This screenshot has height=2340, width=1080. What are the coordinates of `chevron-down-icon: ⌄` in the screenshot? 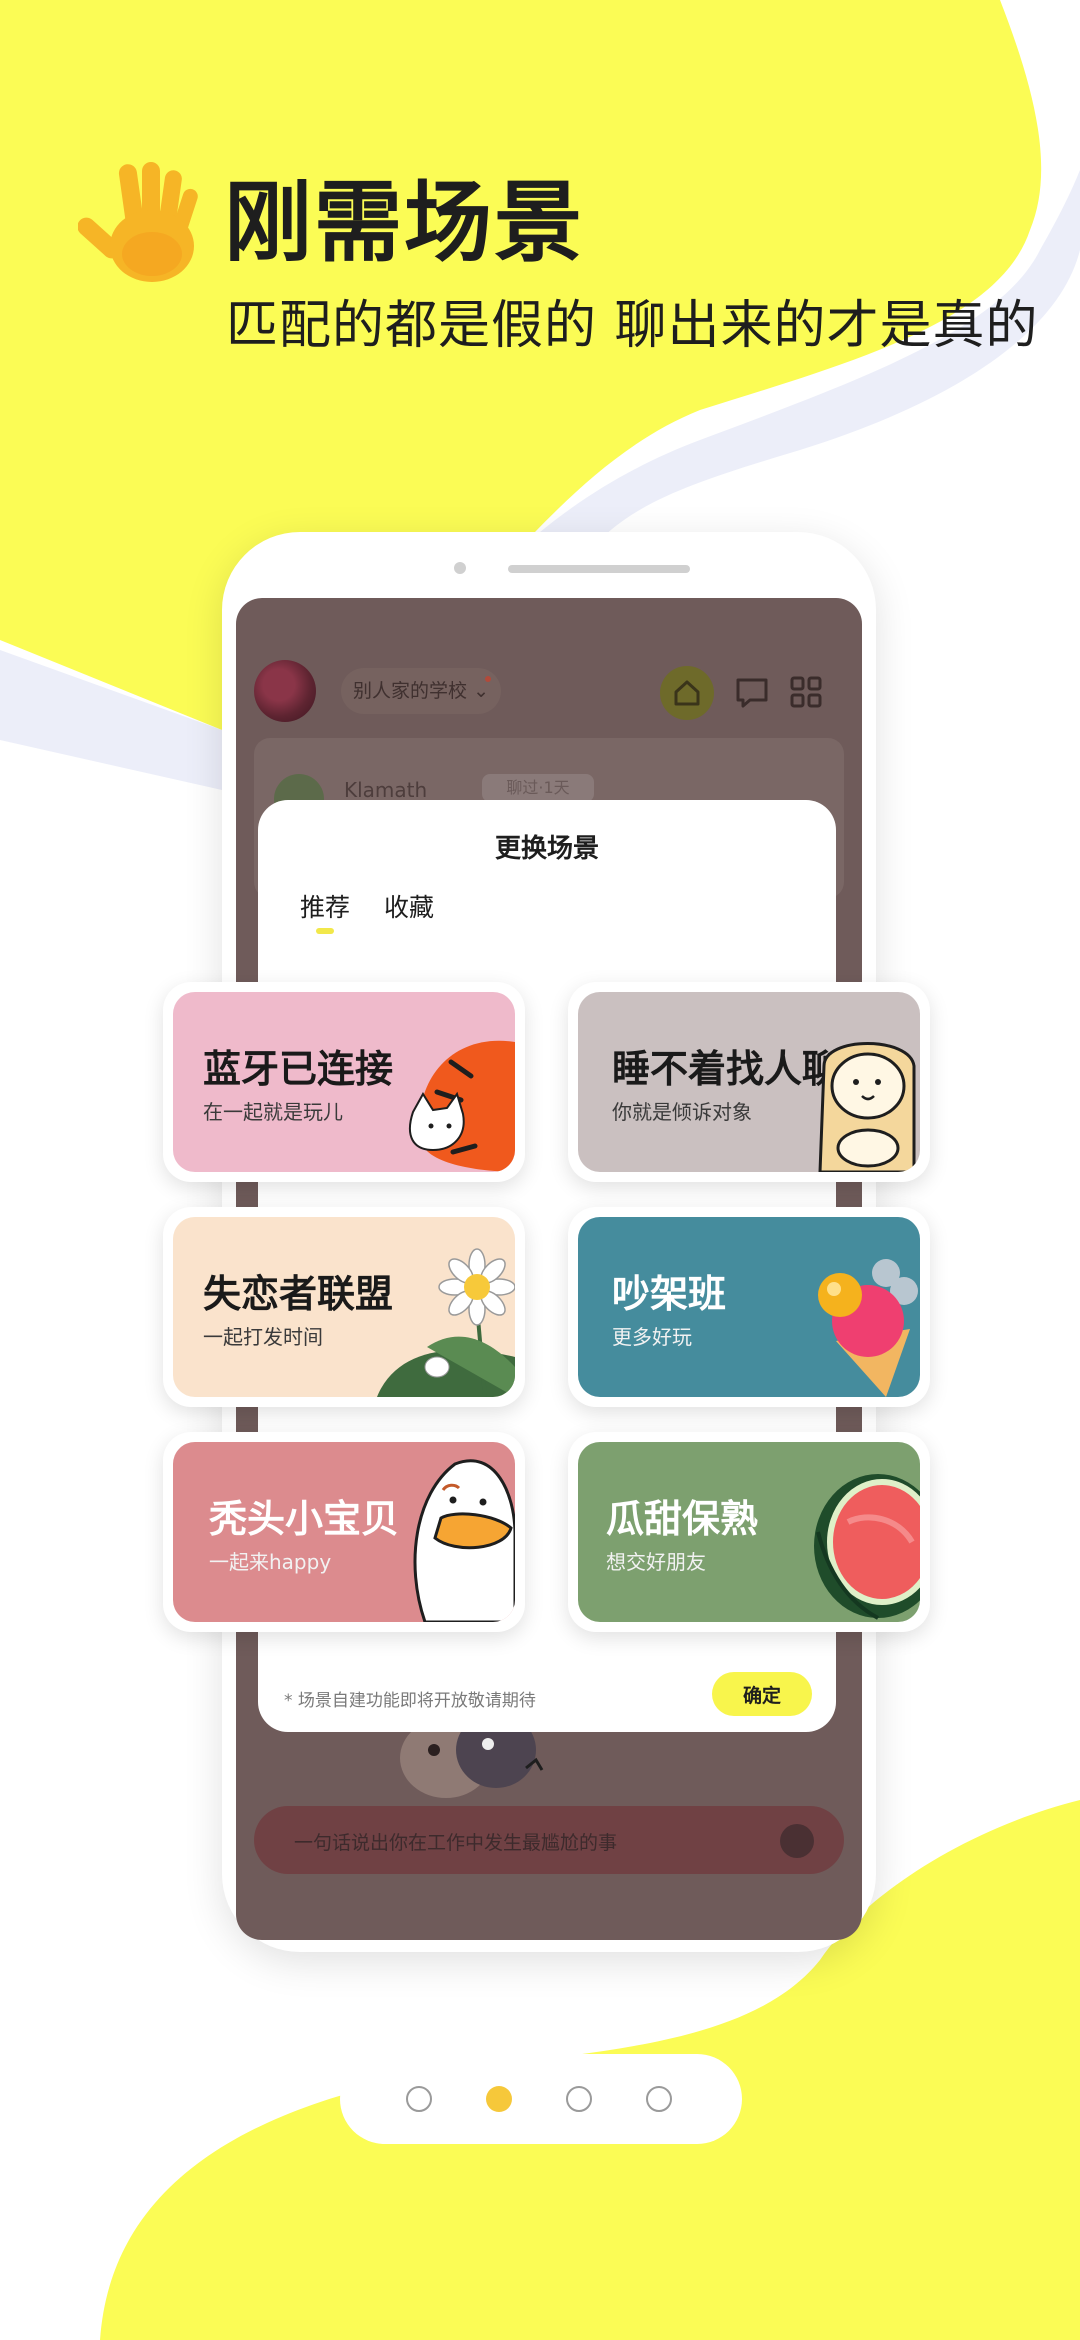 It's located at (481, 691).